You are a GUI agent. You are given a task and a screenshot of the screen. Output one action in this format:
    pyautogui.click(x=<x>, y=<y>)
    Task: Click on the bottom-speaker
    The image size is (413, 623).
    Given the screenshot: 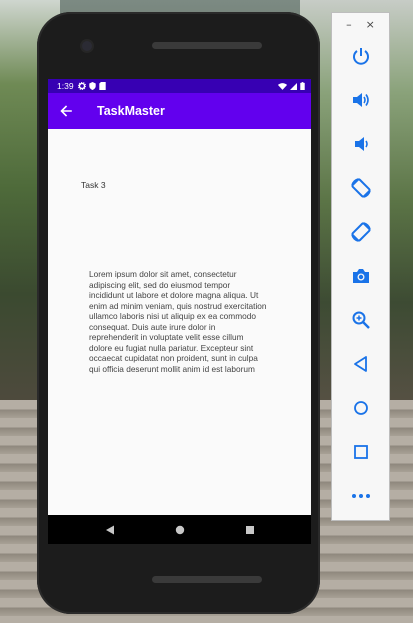 What is the action you would take?
    pyautogui.click(x=207, y=579)
    